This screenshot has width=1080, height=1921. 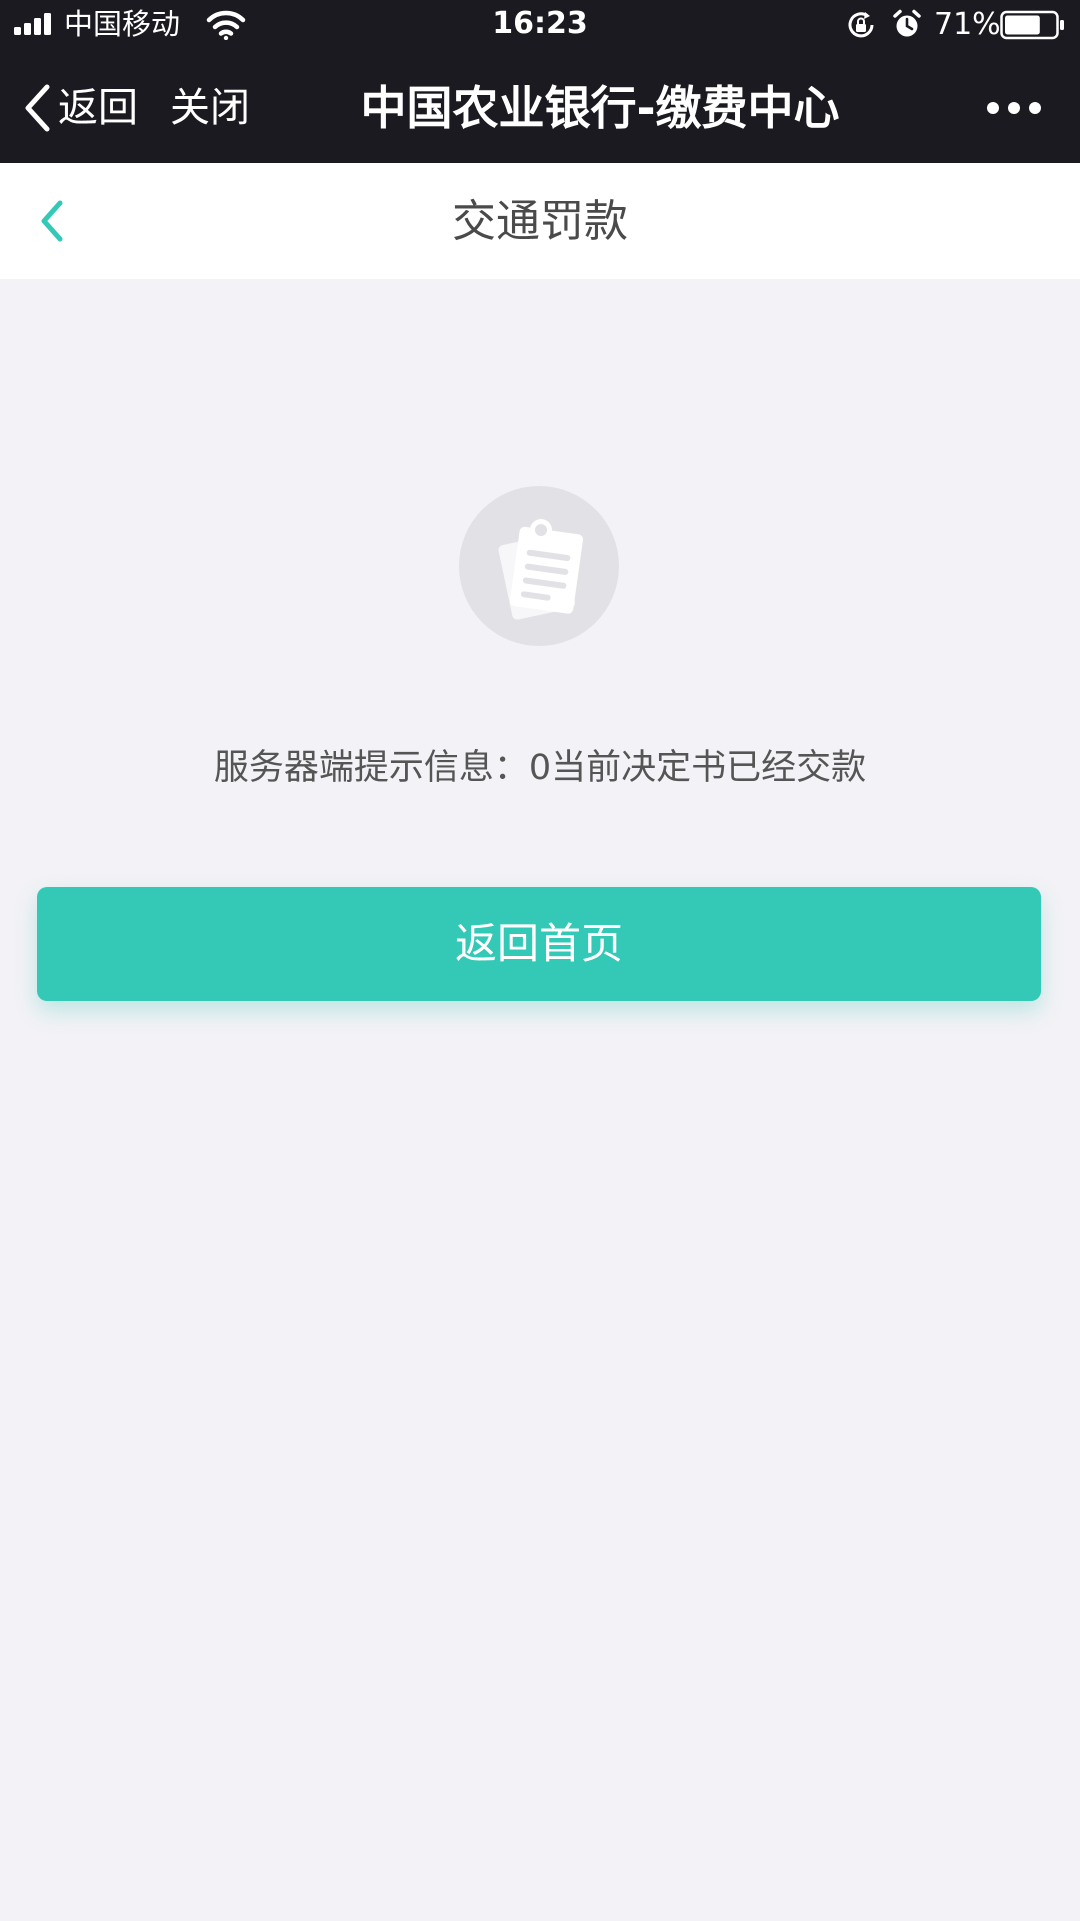 What do you see at coordinates (540, 25) in the screenshot?
I see `status-bar: 中国移动 16:23 71%` at bounding box center [540, 25].